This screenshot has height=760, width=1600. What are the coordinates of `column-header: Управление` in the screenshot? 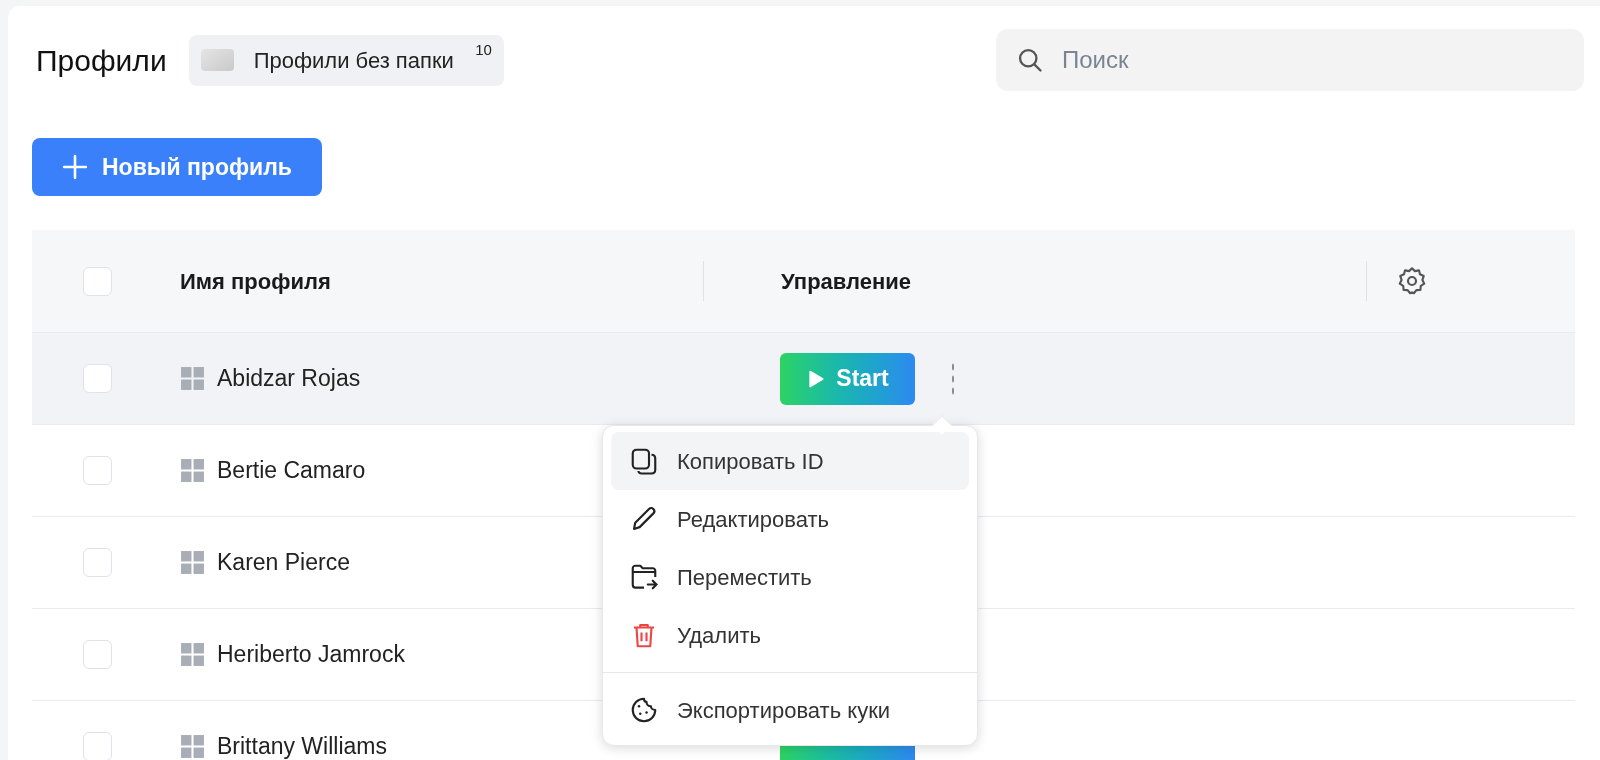 It's located at (846, 281).